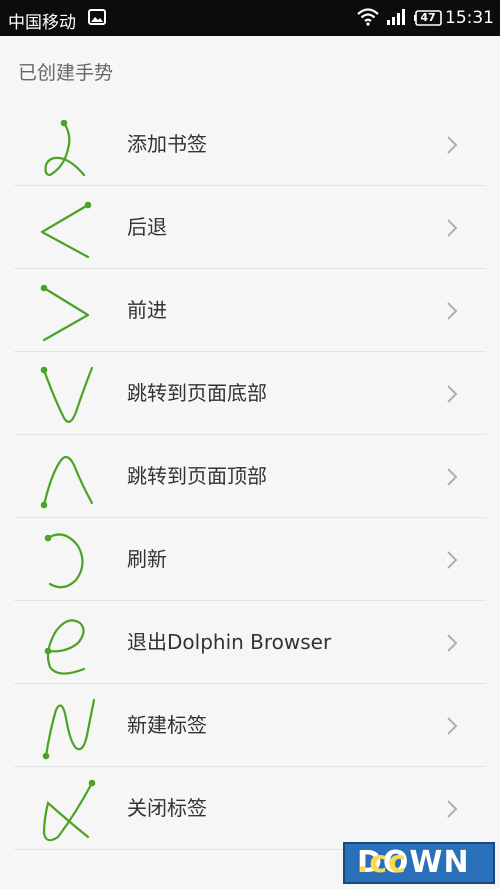  I want to click on clock: 15:31, so click(469, 18).